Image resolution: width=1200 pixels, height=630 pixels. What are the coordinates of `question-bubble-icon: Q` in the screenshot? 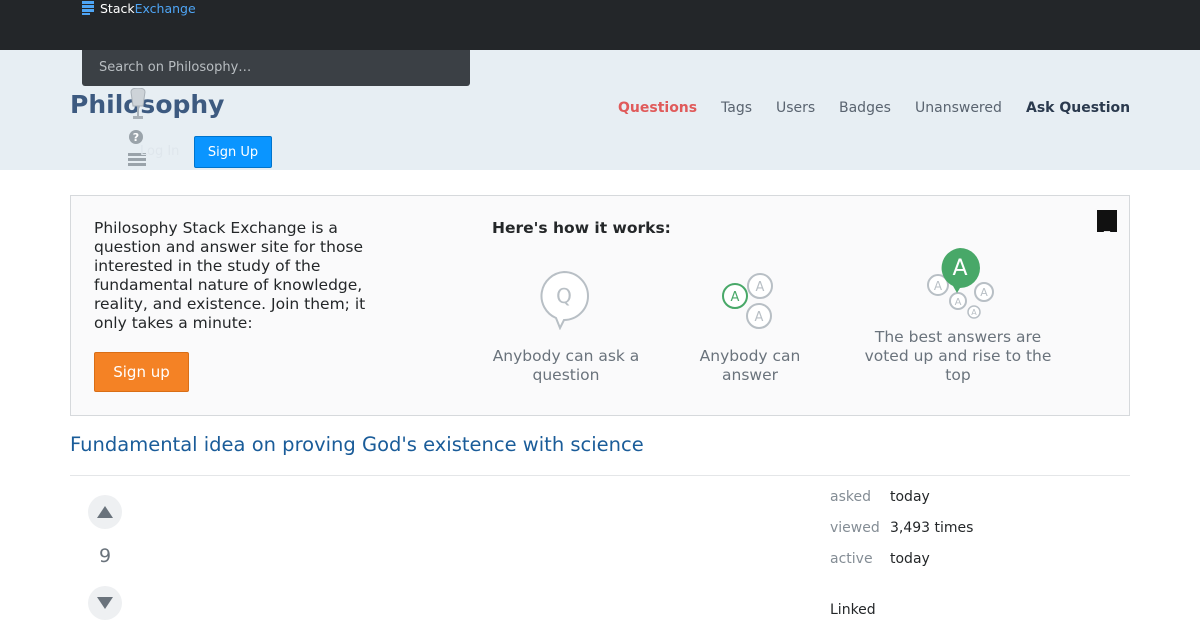 It's located at (564, 302).